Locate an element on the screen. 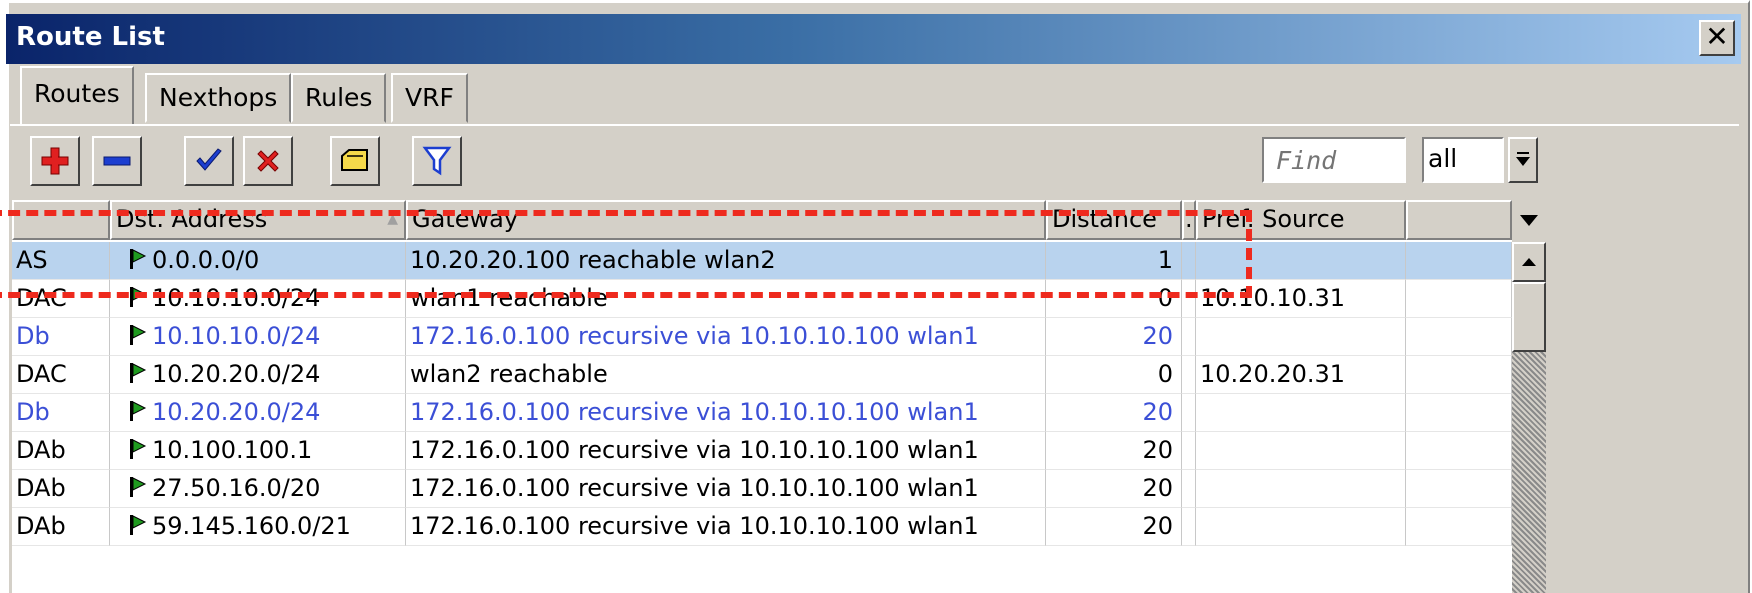  filter-button is located at coordinates (437, 161).